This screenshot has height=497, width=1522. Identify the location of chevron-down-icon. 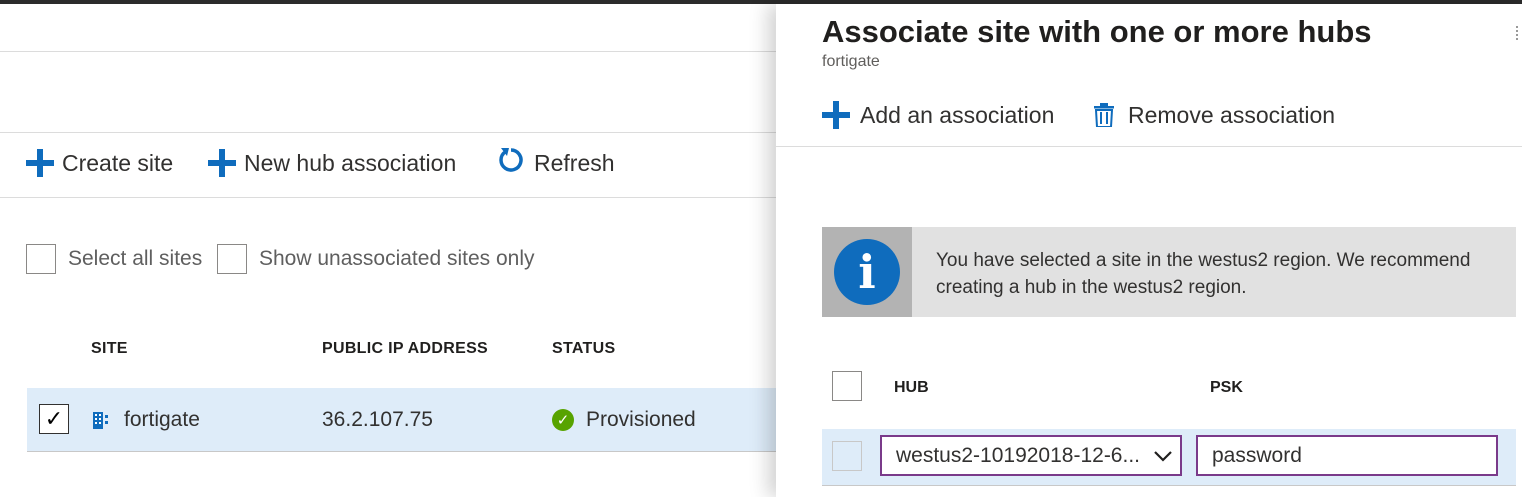
(1163, 456).